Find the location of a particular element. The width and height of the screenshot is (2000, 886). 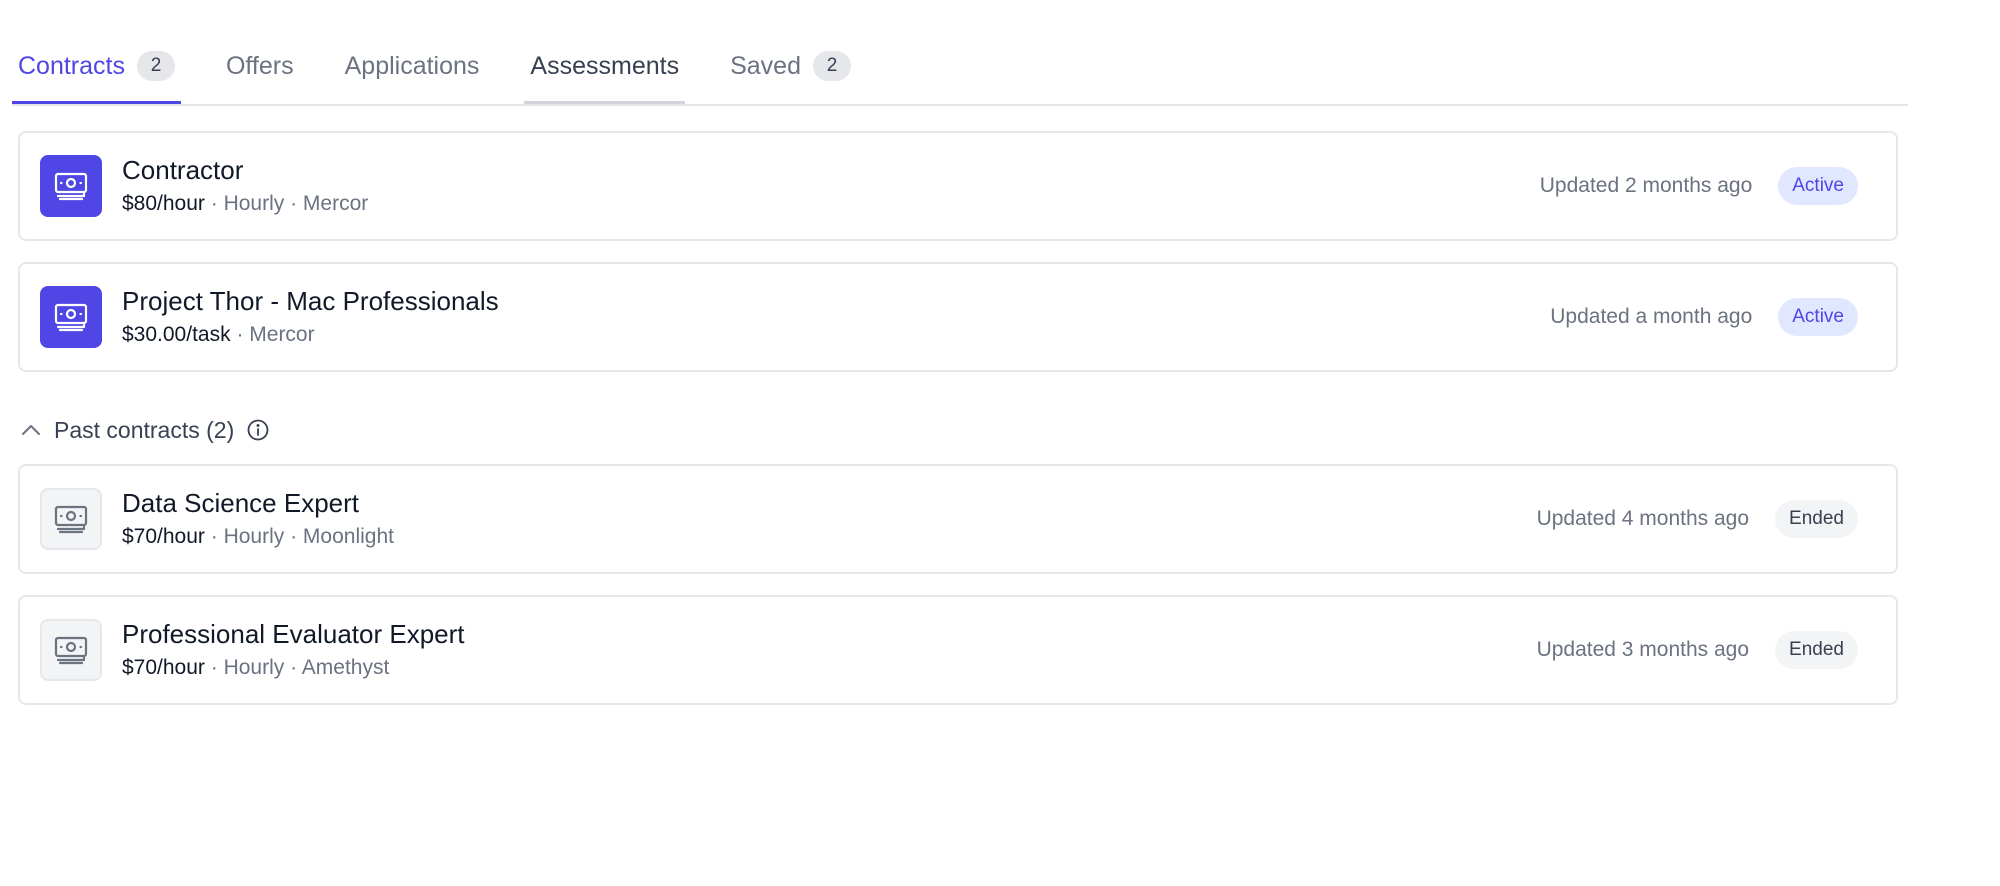

info-icon is located at coordinates (258, 430).